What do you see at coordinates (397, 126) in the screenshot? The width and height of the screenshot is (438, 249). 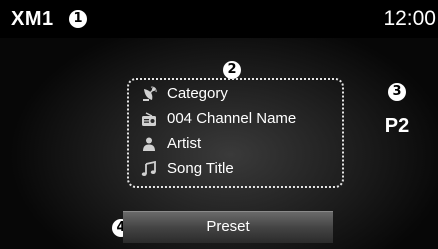 I see `current-preset-label: P2` at bounding box center [397, 126].